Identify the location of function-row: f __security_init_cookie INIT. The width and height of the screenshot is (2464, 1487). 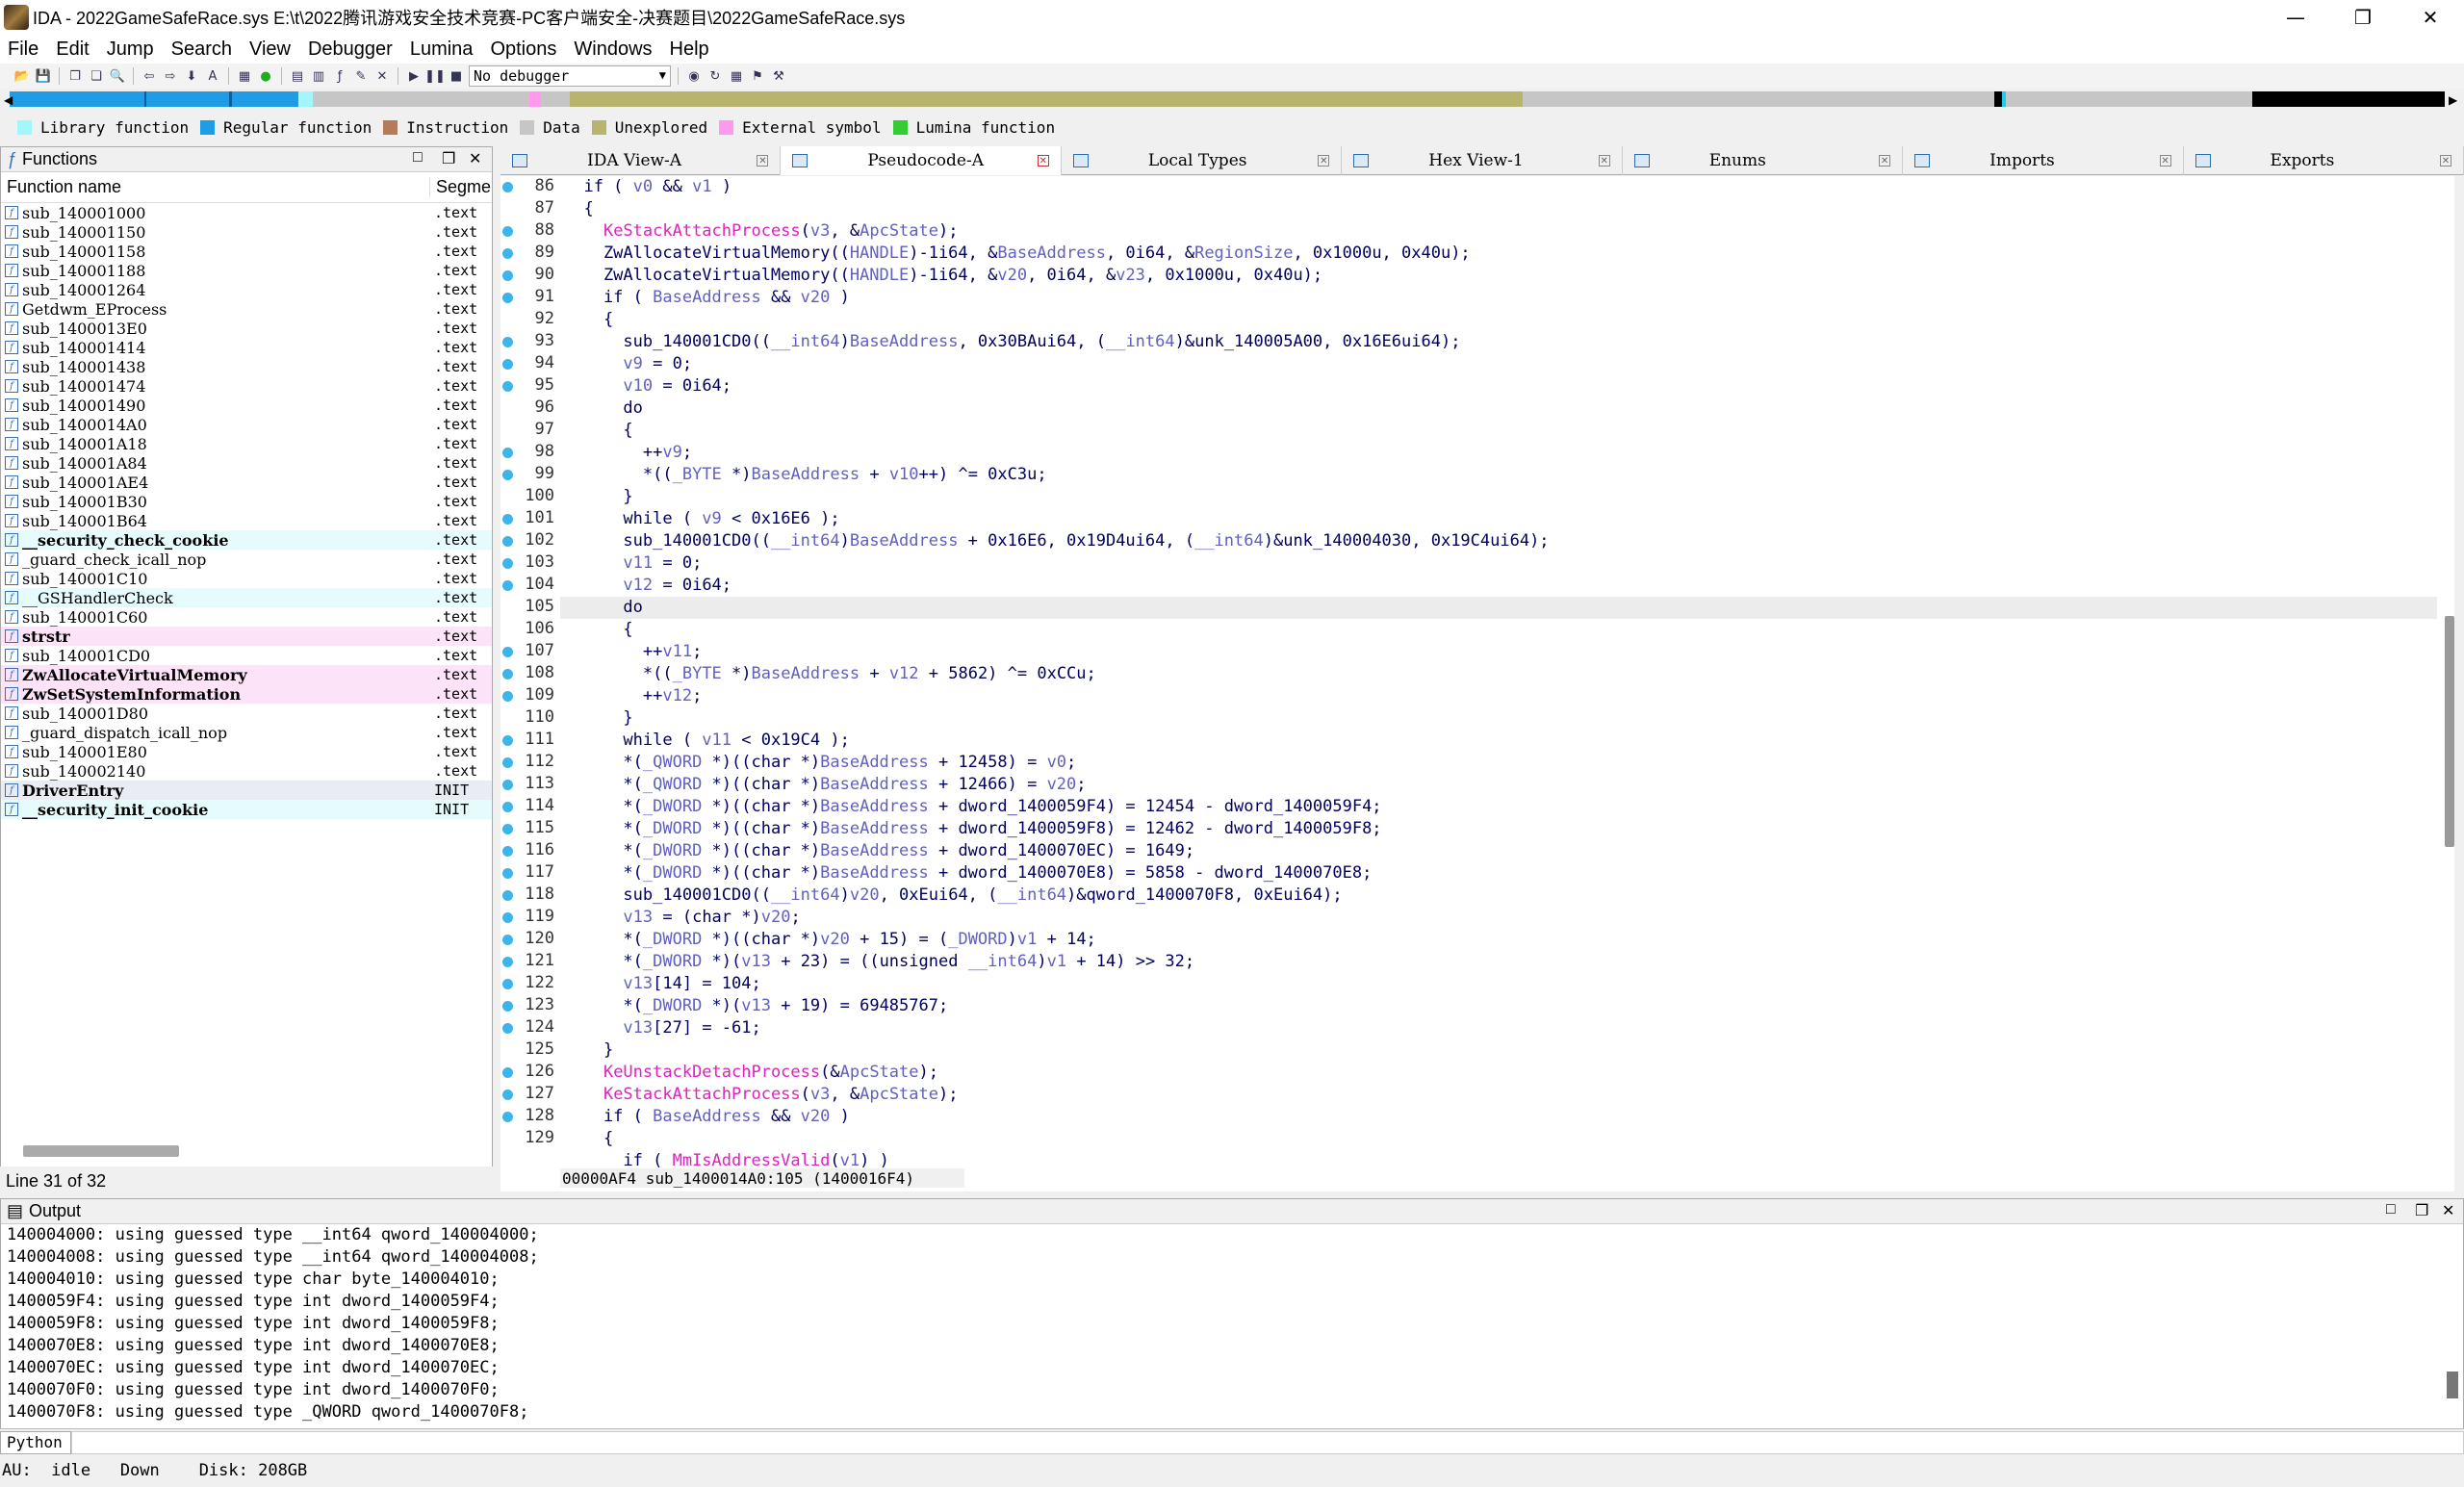
(246, 809).